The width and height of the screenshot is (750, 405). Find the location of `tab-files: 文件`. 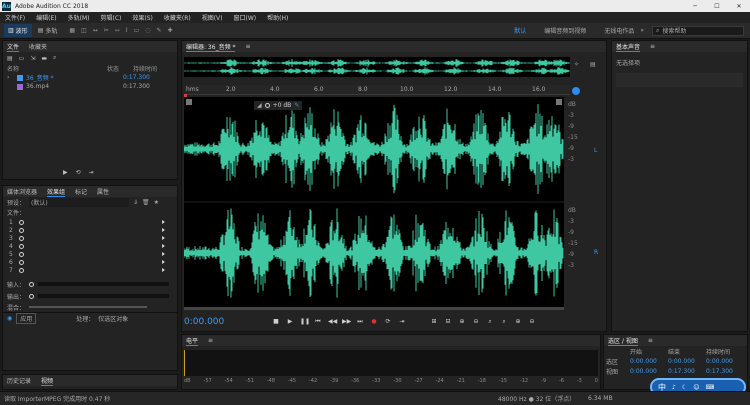

tab-files: 文件 is located at coordinates (13, 47).